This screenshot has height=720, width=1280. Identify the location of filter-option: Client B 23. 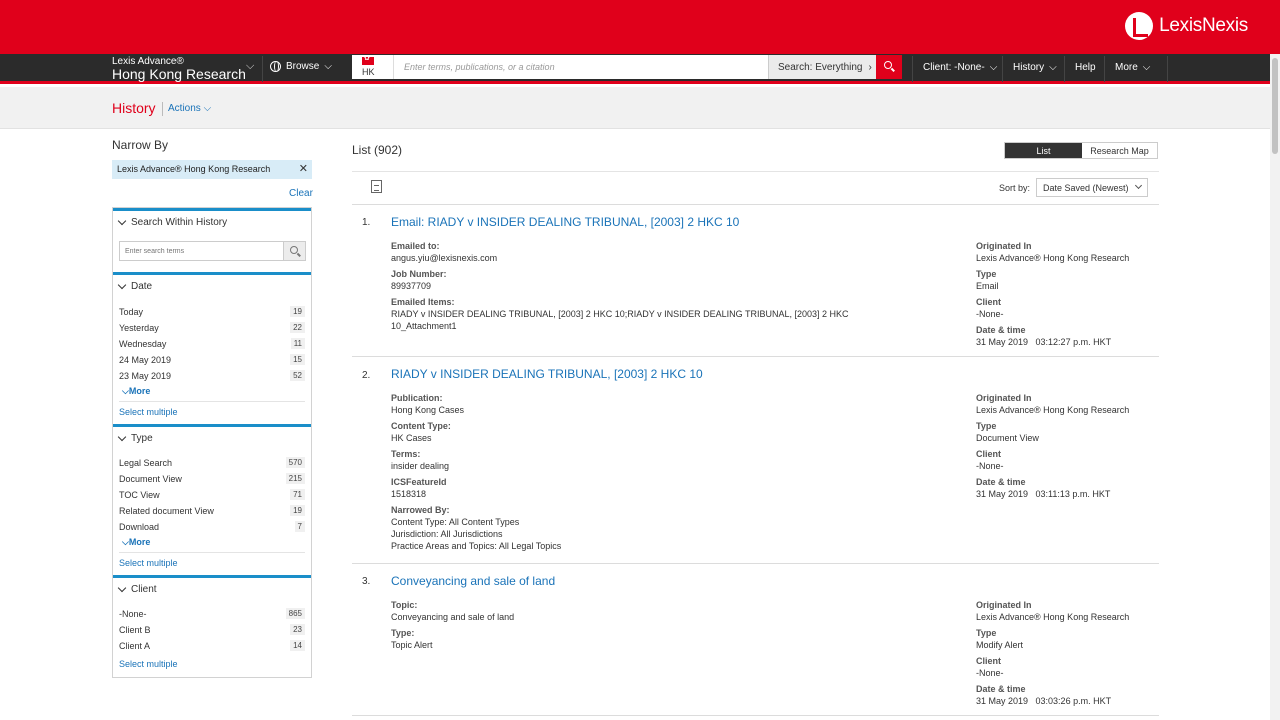
(212, 630).